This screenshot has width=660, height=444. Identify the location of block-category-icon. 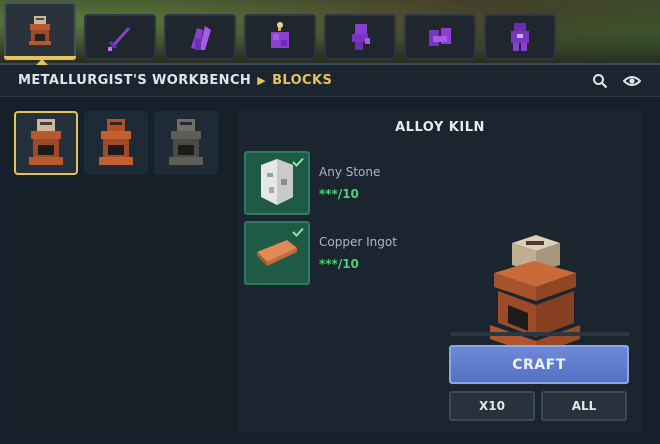
(440, 37).